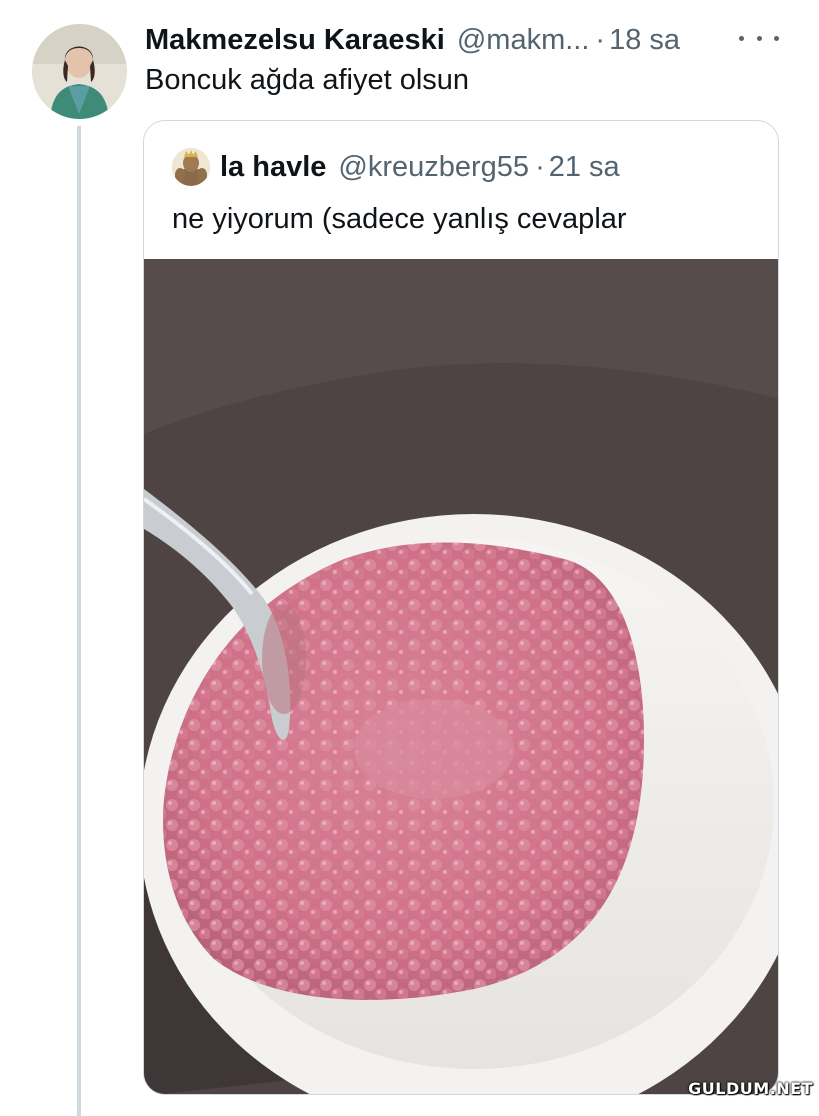 The image size is (819, 1116). What do you see at coordinates (273, 167) in the screenshot?
I see `quoted-display-name: la havle` at bounding box center [273, 167].